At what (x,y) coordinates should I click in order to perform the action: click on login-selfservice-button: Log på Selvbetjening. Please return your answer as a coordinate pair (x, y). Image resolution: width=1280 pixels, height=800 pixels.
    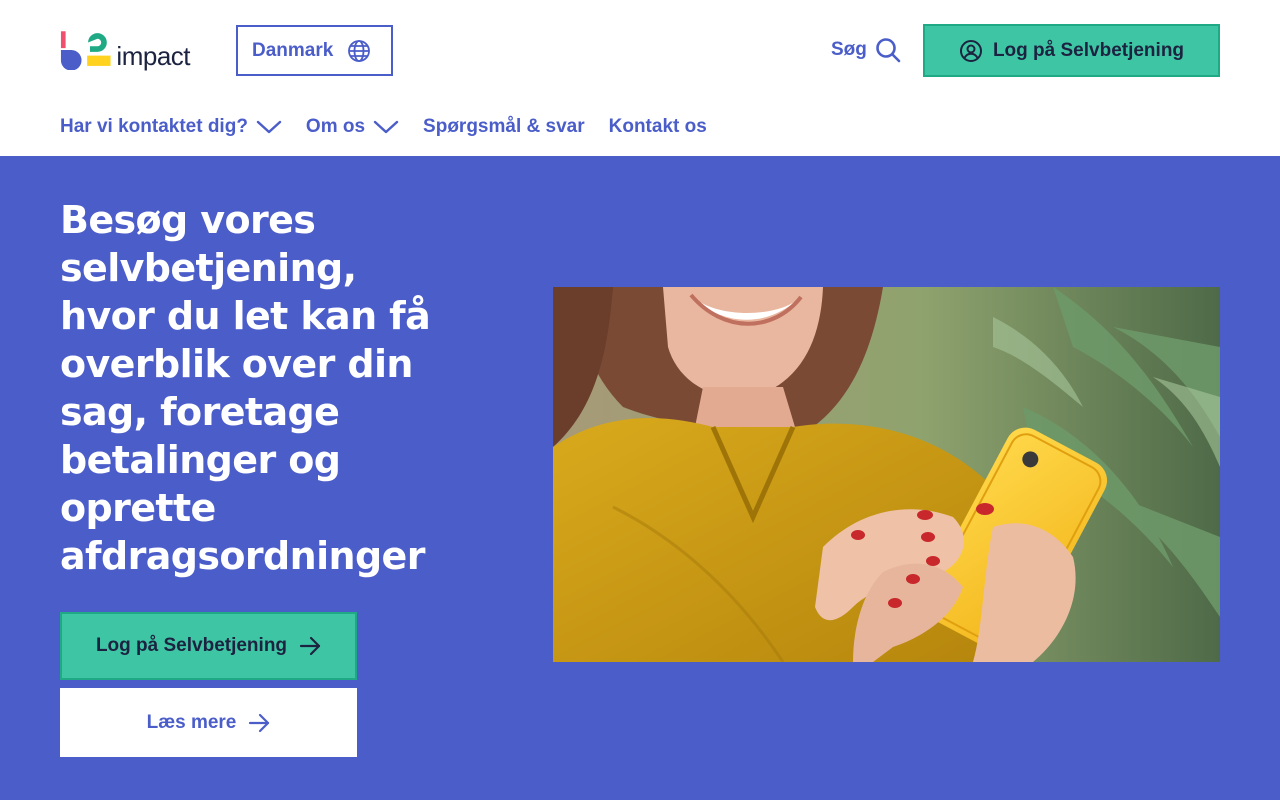
    Looking at the image, I should click on (1071, 50).